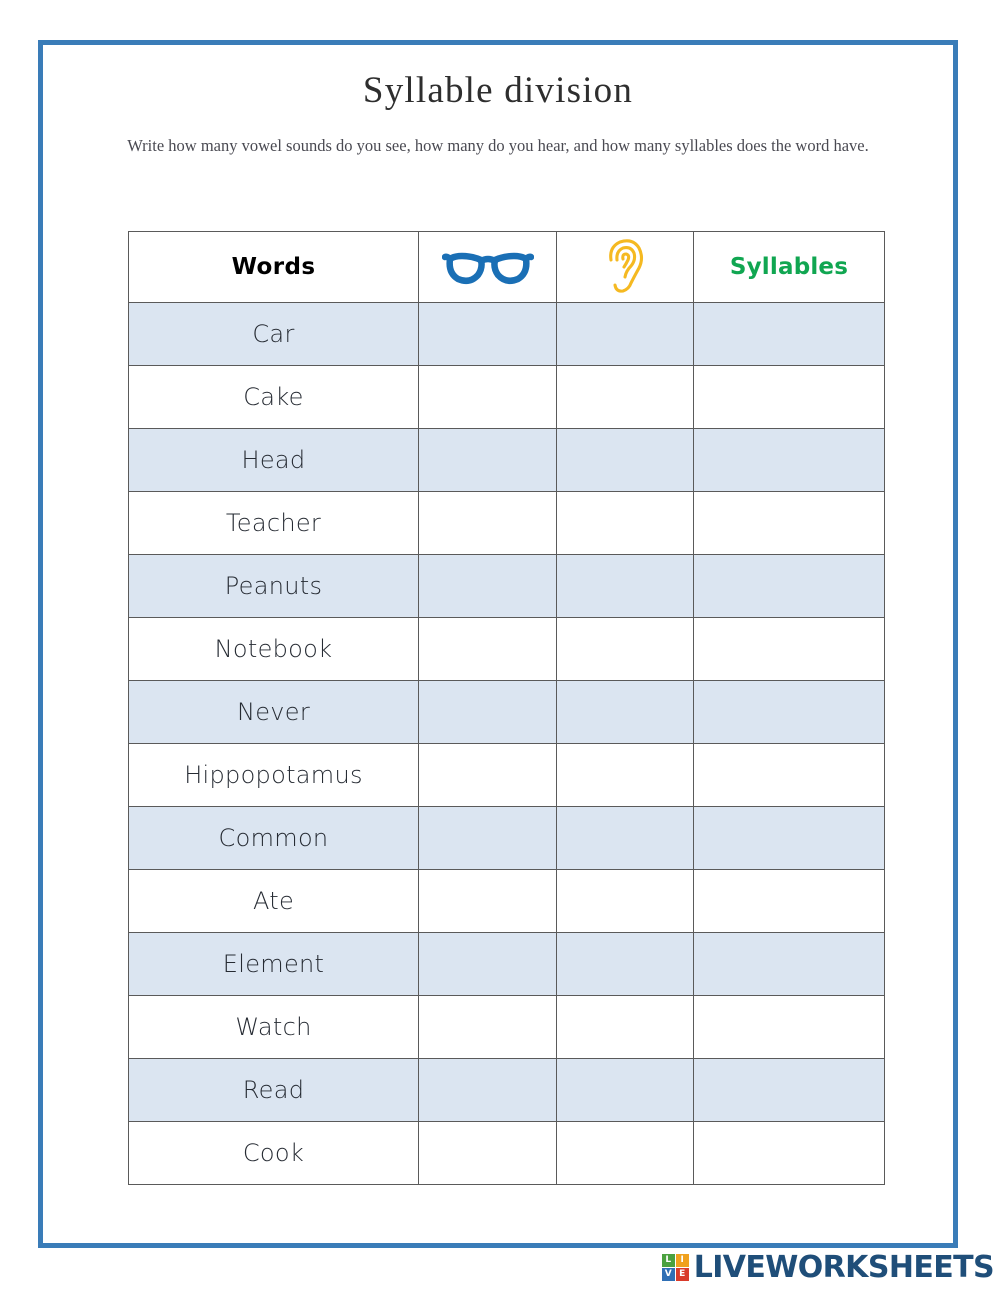 The height and width of the screenshot is (1291, 1000). What do you see at coordinates (273, 775) in the screenshot?
I see `word-cell: Hippopotamus` at bounding box center [273, 775].